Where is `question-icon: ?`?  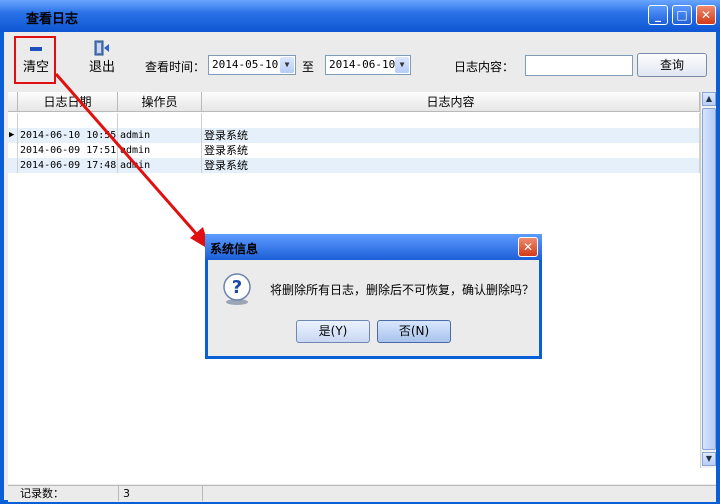 question-icon: ? is located at coordinates (237, 289).